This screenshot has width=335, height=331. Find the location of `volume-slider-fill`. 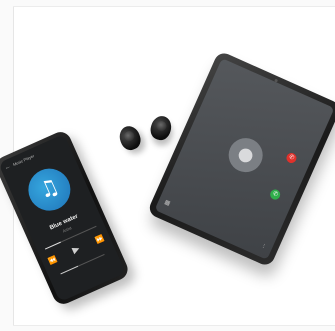

volume-slider-fill is located at coordinates (69, 270).